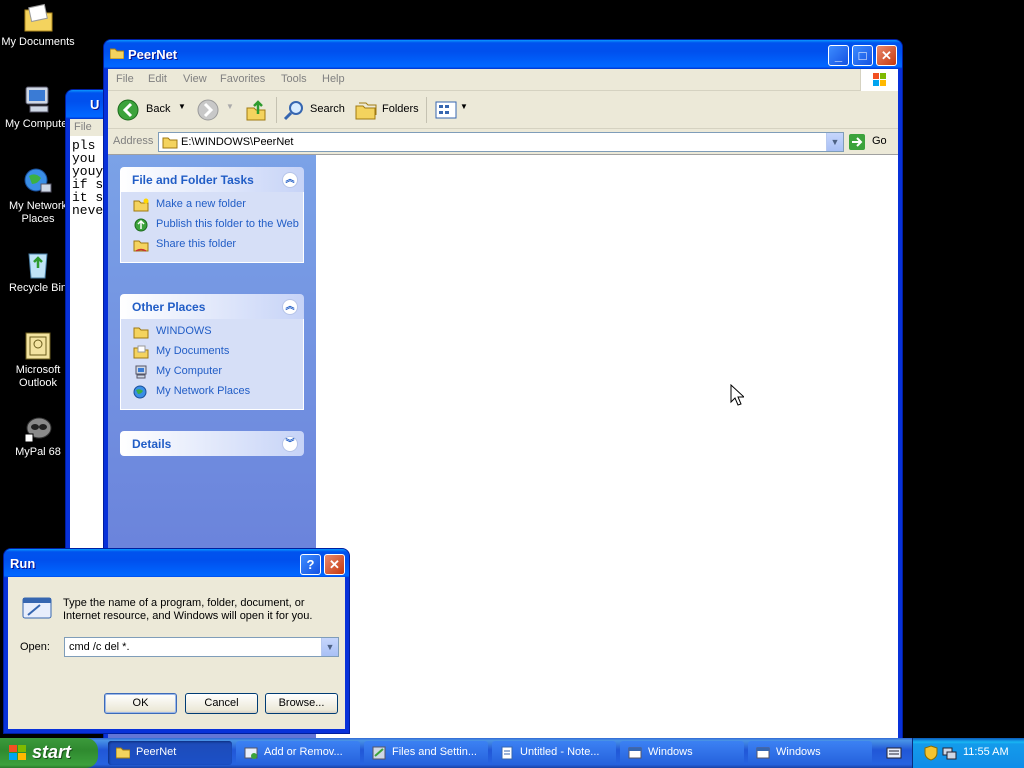 This screenshot has height=768, width=1024. I want to click on keyboard-icon, so click(894, 753).